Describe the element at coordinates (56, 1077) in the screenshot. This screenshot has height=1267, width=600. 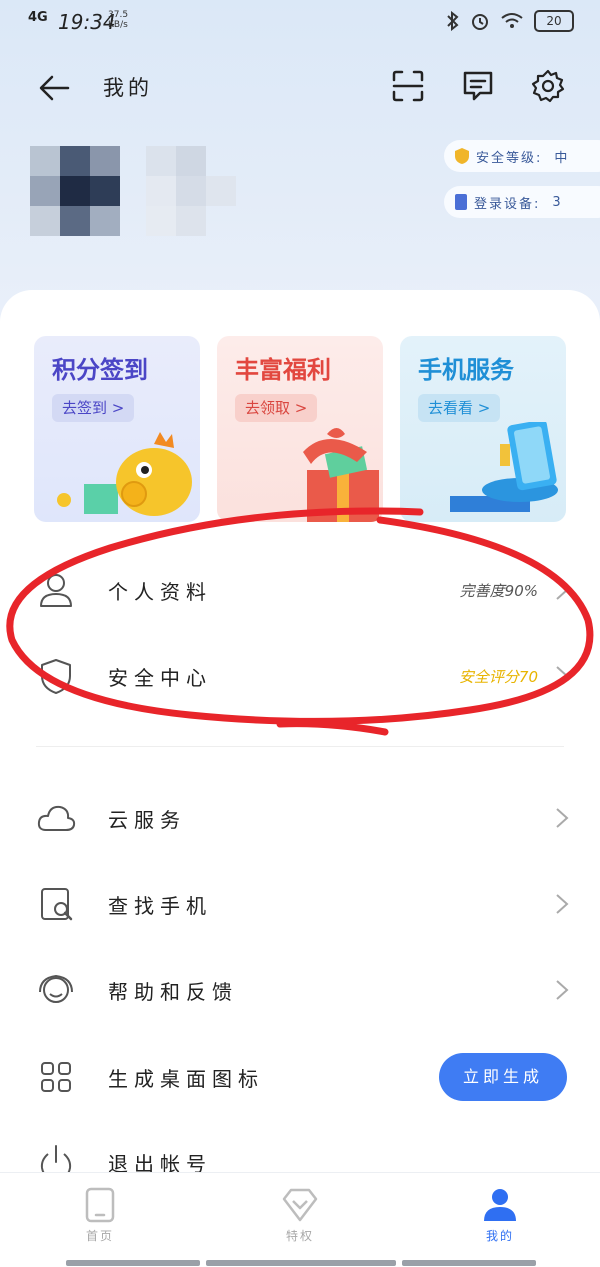
I see `grid-icon` at that location.